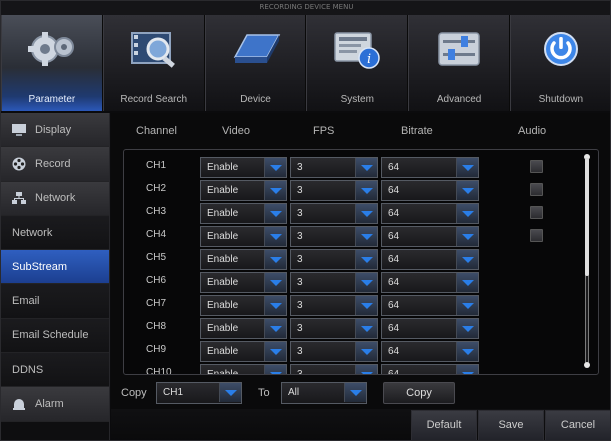  Describe the element at coordinates (55, 404) in the screenshot. I see `sidebar-item-alarm: Alarm` at that location.